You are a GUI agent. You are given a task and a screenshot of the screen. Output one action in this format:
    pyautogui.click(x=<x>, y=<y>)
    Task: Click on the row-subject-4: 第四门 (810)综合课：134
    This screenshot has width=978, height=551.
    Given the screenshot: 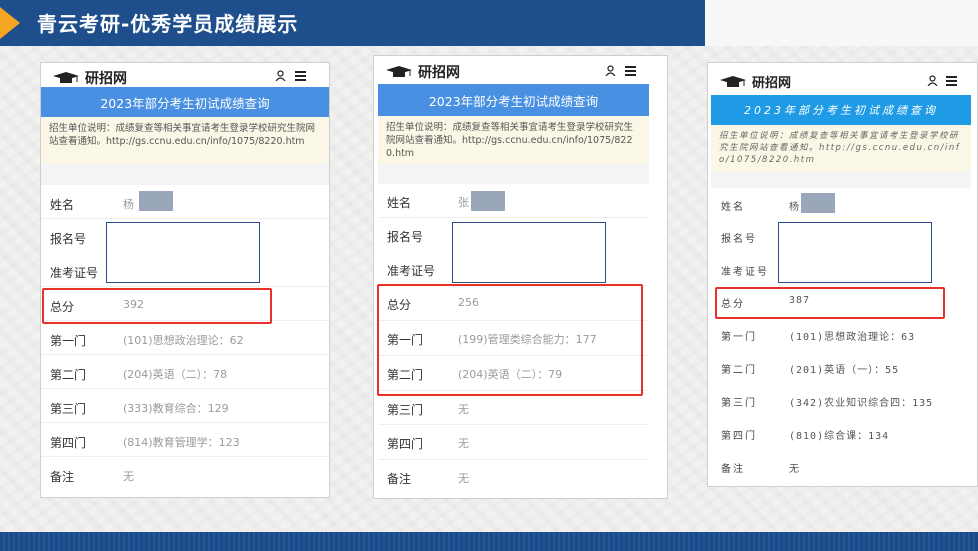 What is the action you would take?
    pyautogui.click(x=841, y=433)
    